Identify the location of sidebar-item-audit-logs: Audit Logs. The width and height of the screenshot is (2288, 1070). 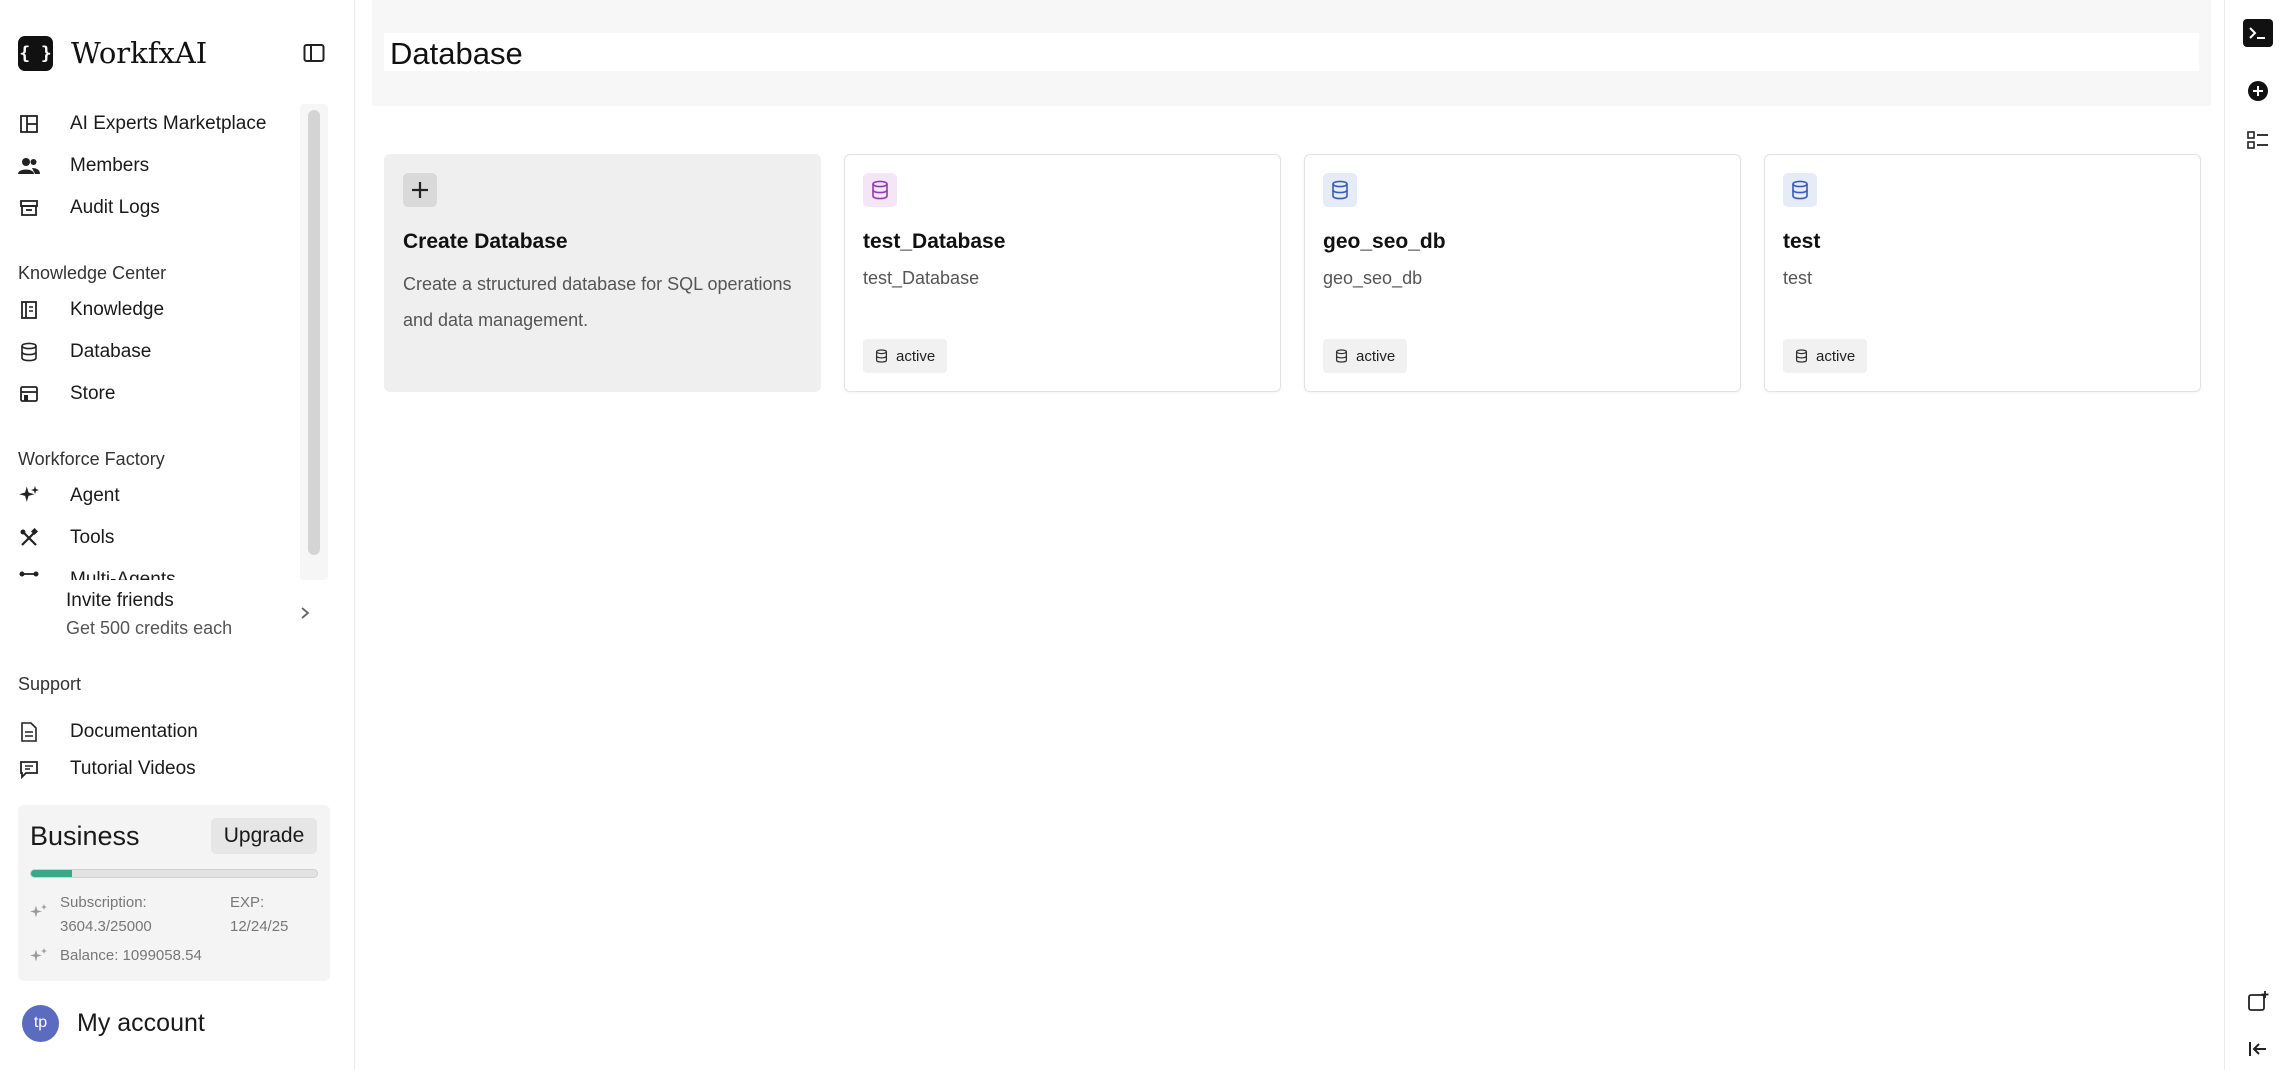
(89, 208).